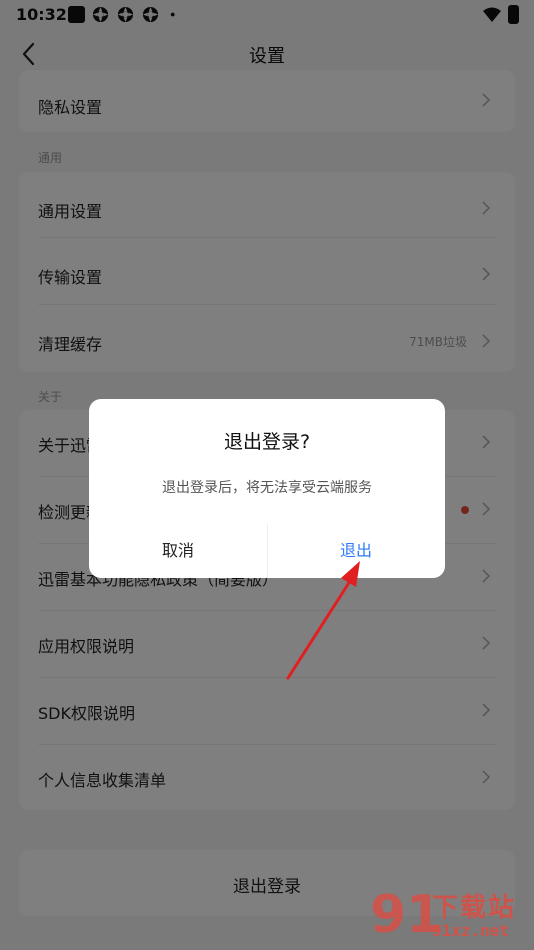 Image resolution: width=534 pixels, height=950 pixels. I want to click on watermark-url: 91xz.net, so click(471, 930).